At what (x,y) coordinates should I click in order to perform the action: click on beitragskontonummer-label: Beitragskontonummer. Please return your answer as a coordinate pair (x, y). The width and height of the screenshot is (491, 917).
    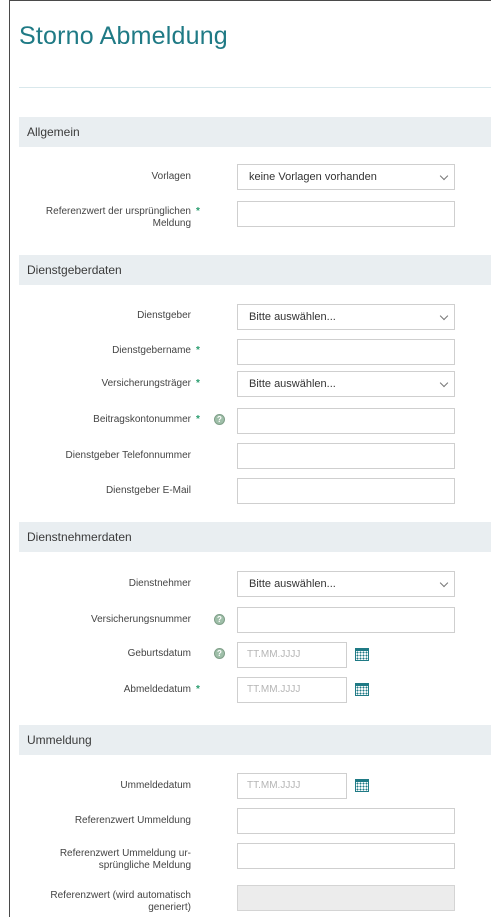
    Looking at the image, I should click on (142, 419).